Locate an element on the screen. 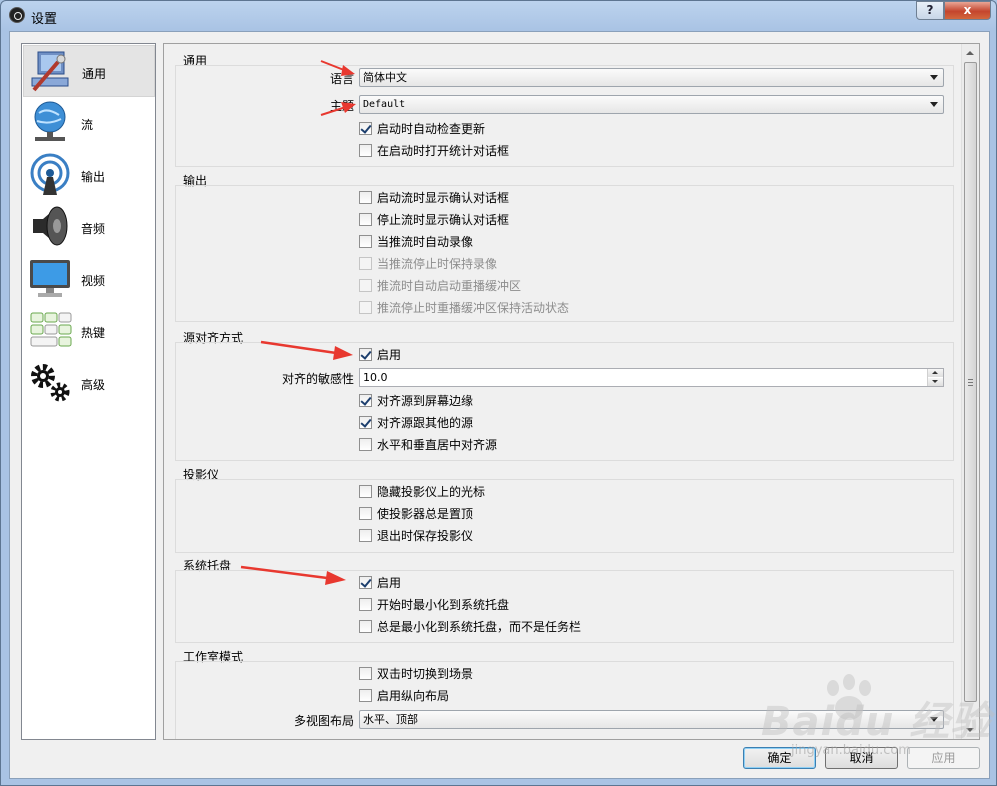 Image resolution: width=997 pixels, height=786 pixels. scrollbar-thumb is located at coordinates (970, 382).